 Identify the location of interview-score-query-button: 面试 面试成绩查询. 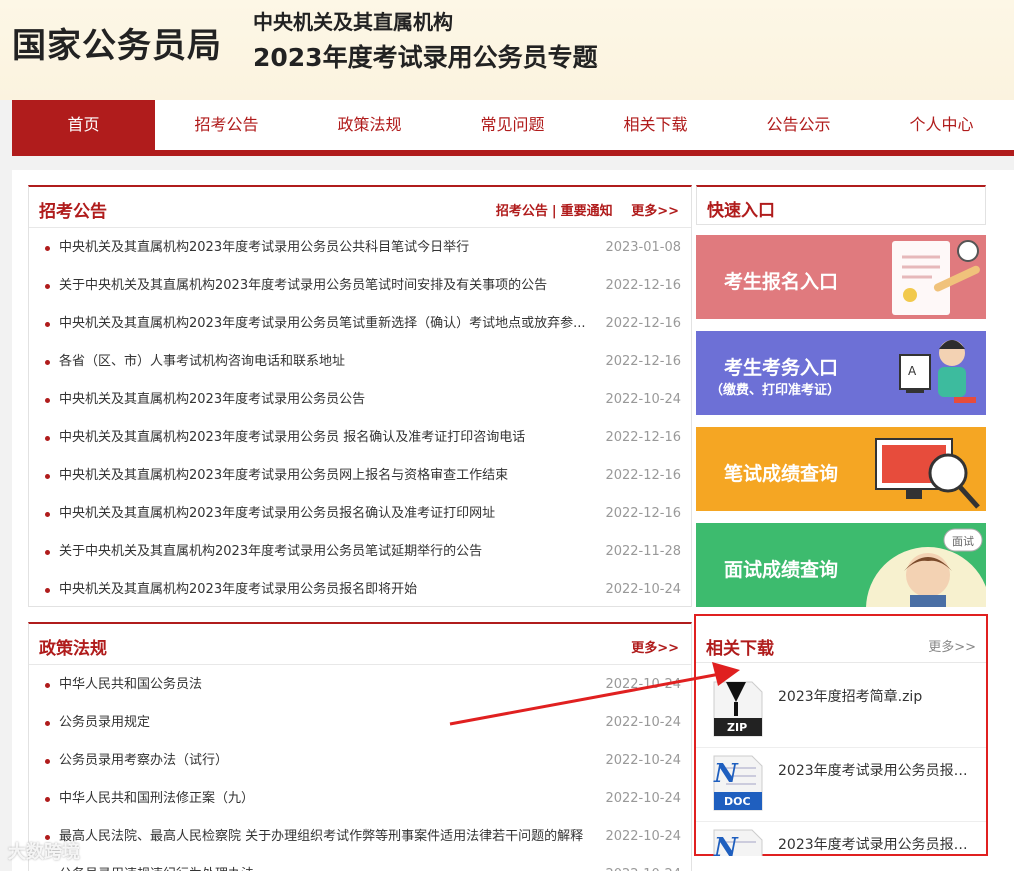
(841, 565).